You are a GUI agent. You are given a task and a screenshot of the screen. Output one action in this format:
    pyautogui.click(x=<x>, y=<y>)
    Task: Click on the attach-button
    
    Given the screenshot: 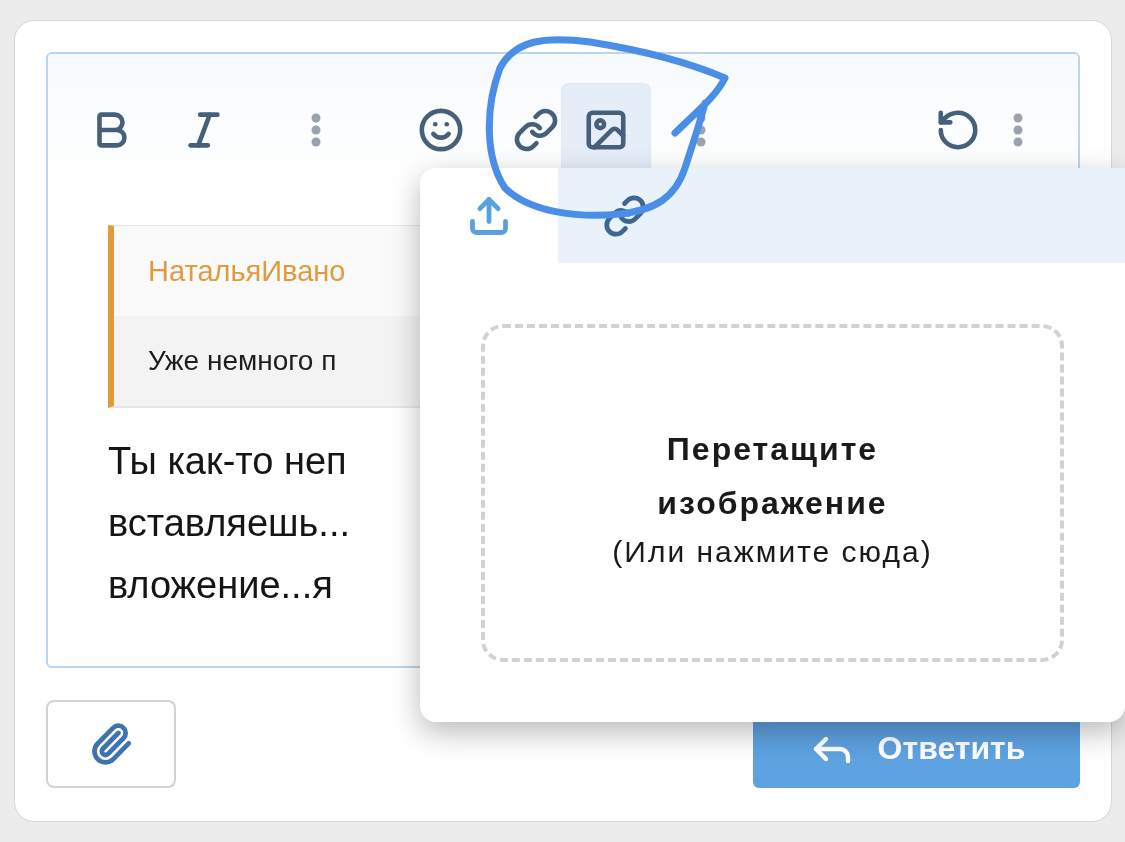 What is the action you would take?
    pyautogui.click(x=111, y=744)
    